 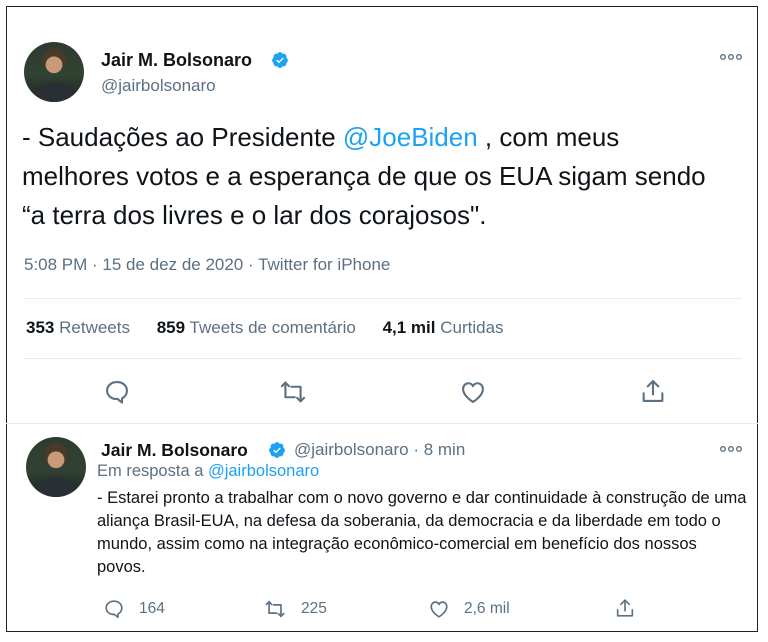 I want to click on in-reply-to: Em resposta a @jairbolsonaro, so click(x=208, y=471).